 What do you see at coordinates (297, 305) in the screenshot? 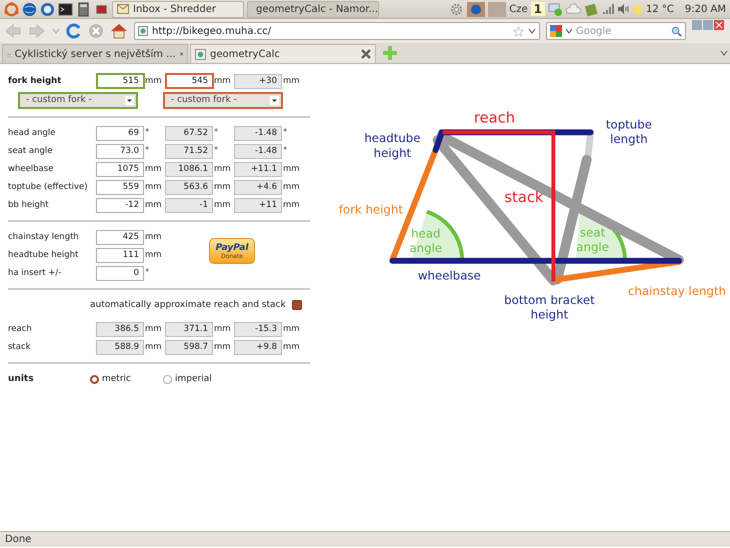
I see `checkbox` at bounding box center [297, 305].